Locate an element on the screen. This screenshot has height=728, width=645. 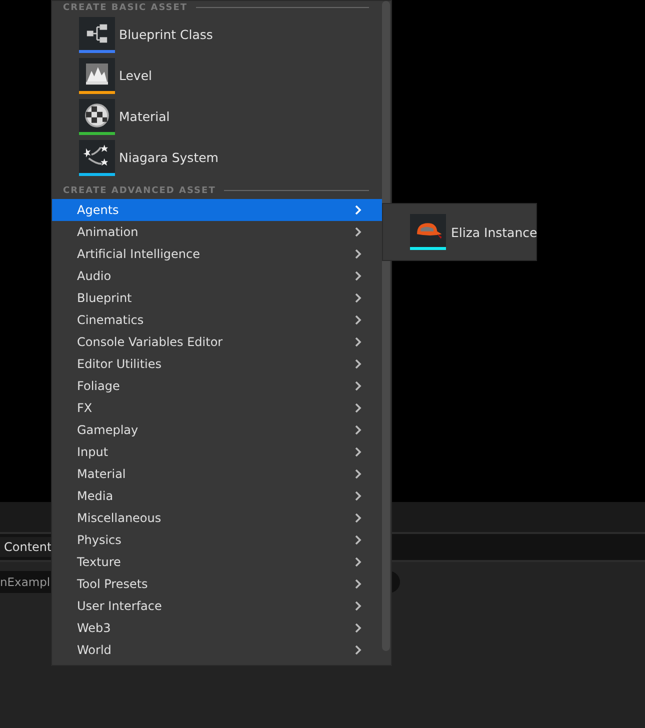
menu-item: Blueprint Class is located at coordinates (221, 34).